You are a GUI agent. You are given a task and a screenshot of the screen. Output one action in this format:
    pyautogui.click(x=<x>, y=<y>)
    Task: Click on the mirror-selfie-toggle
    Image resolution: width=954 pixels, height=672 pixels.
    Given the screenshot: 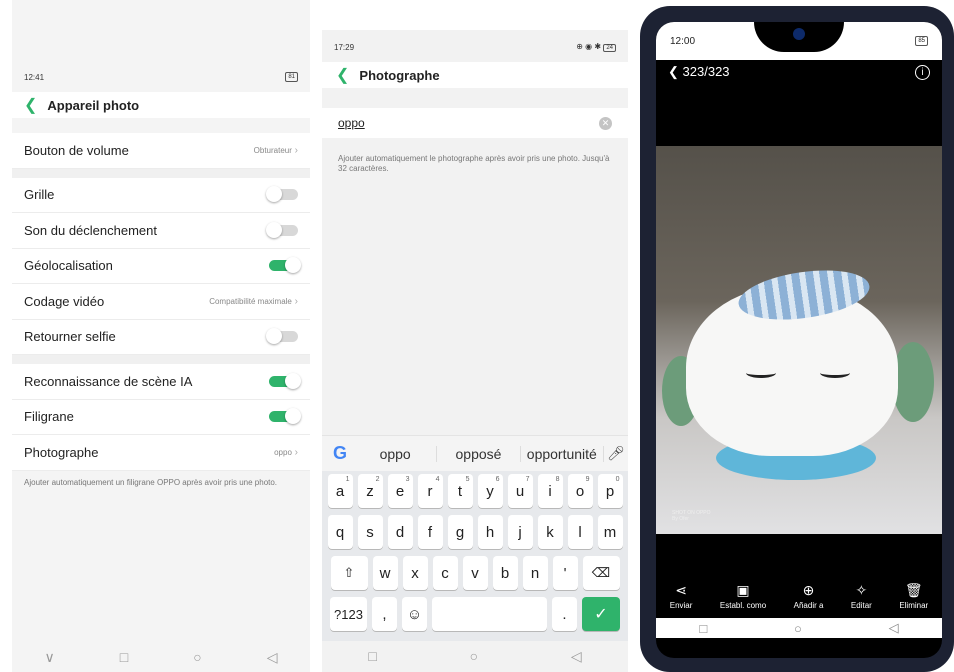 What is the action you would take?
    pyautogui.click(x=282, y=336)
    